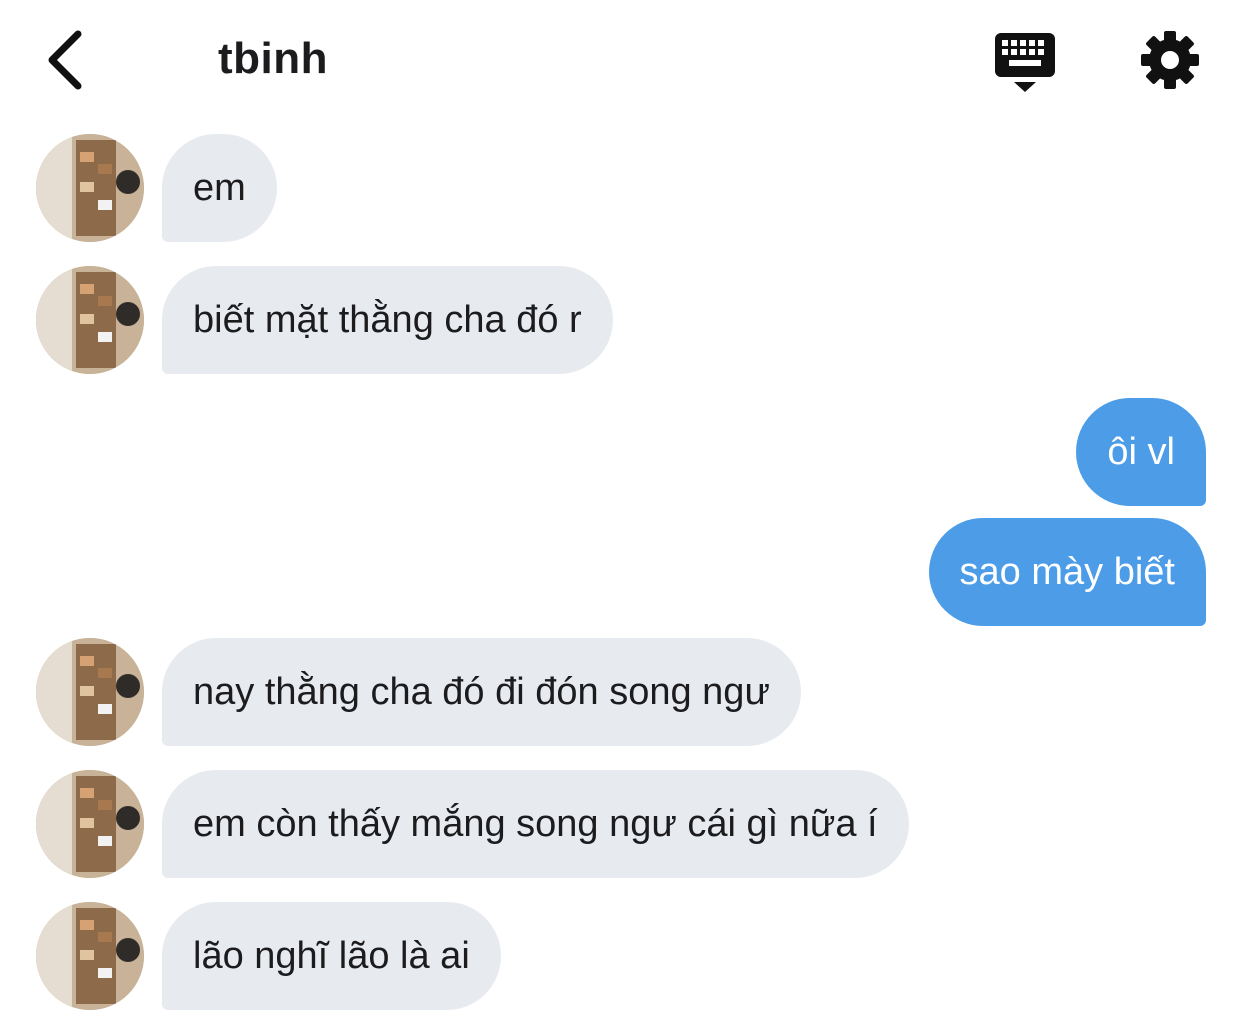 The width and height of the screenshot is (1242, 1019). I want to click on keyboard-icon, so click(1025, 62).